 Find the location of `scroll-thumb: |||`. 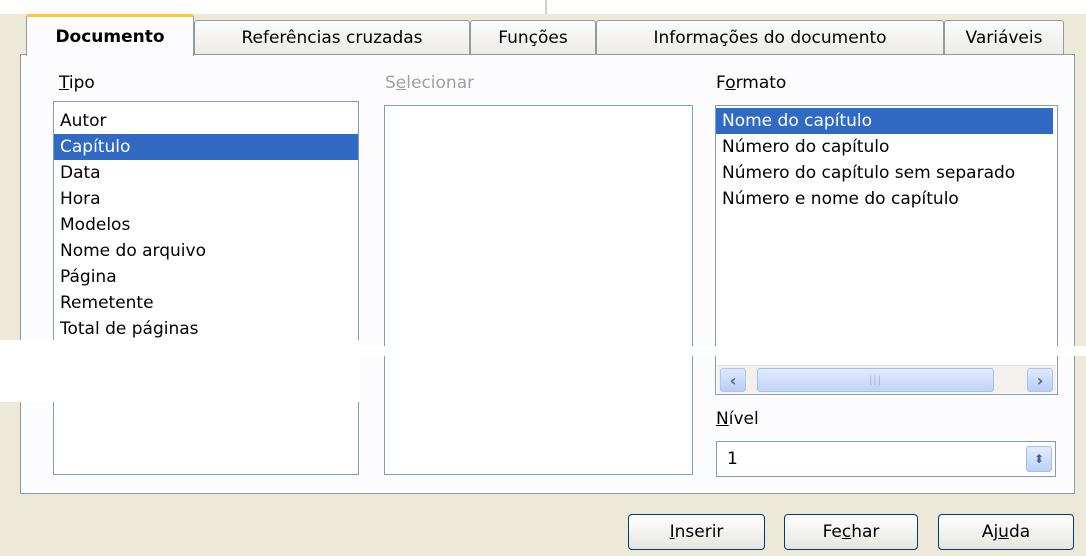

scroll-thumb: ||| is located at coordinates (875, 380).